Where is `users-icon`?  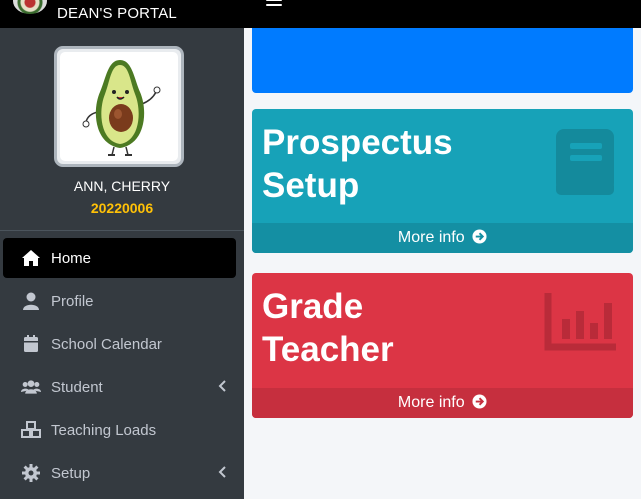 users-icon is located at coordinates (31, 387).